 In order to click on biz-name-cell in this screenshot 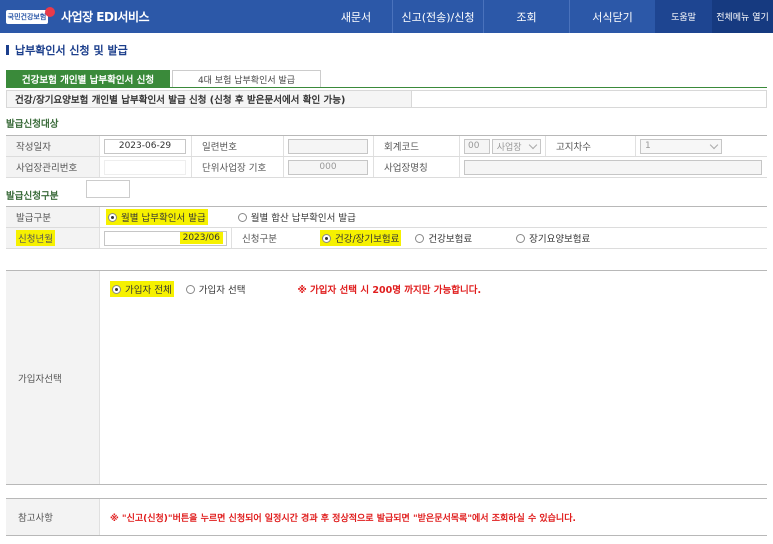, I will do `click(613, 167)`.